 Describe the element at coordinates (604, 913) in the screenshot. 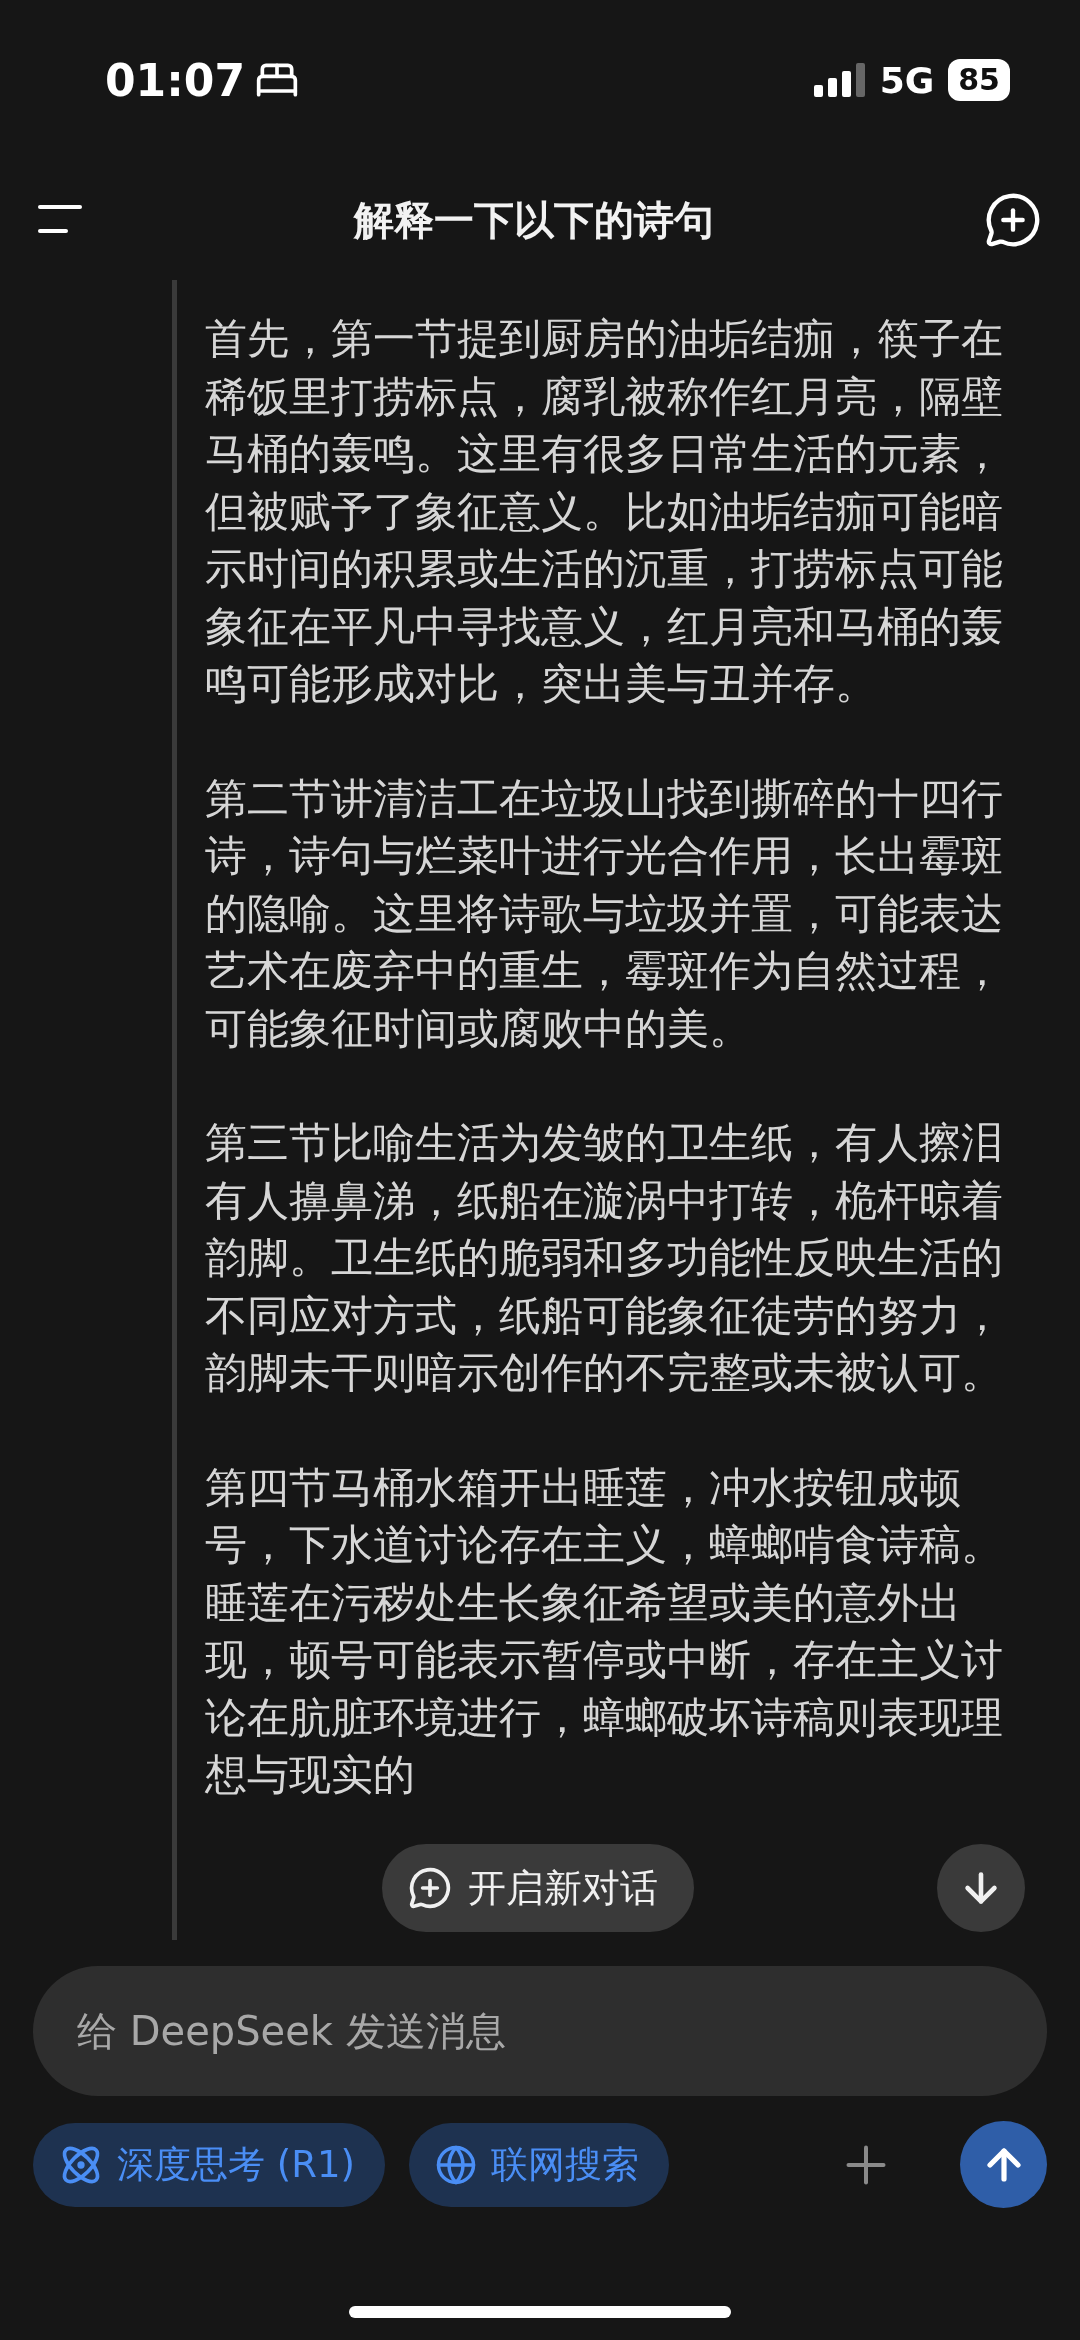

I see `message-paragraph: 第二节讲清洁工在垃圾山找到撕碎的十四行诗，诗句与烂菜叶进行光合作用，长出霉斑的隐喻。这里将诗歌与垃圾并置，可能表达艺术在废弃中的重生，霉斑作为自然过程，可能象征时间或腐败中的美。` at that location.